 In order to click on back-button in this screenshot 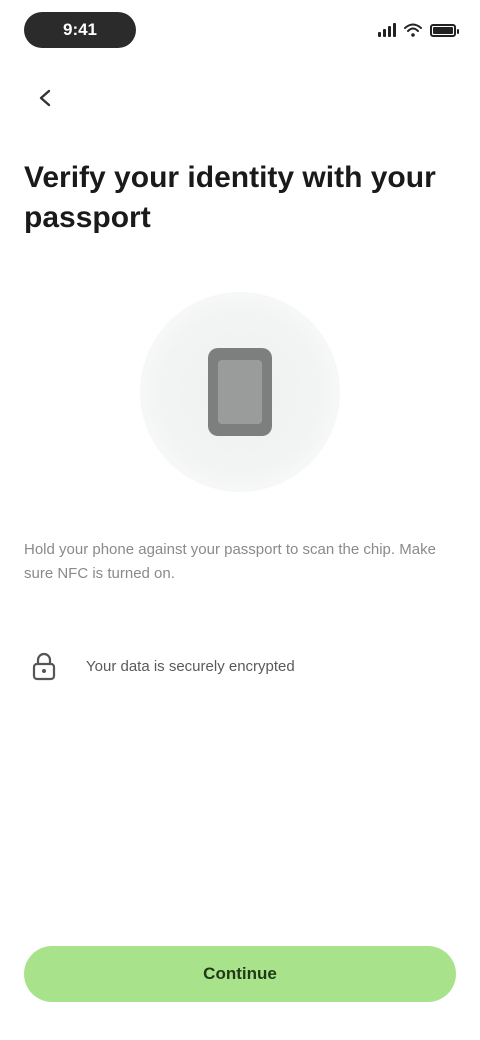, I will do `click(46, 98)`.